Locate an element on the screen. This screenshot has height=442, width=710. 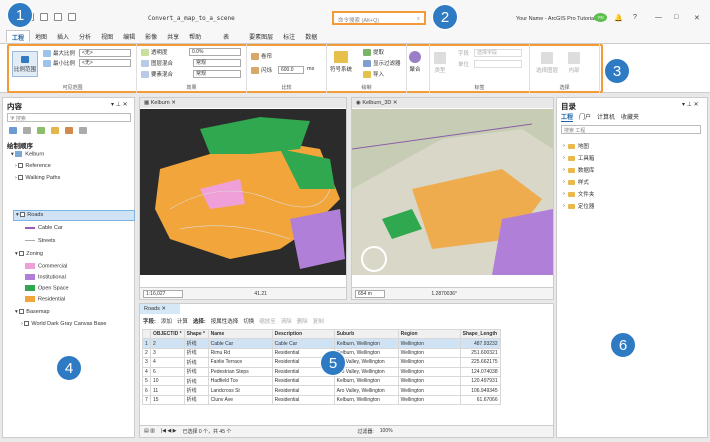
catalog-item-maps: › 地图 is located at coordinates (578, 146).